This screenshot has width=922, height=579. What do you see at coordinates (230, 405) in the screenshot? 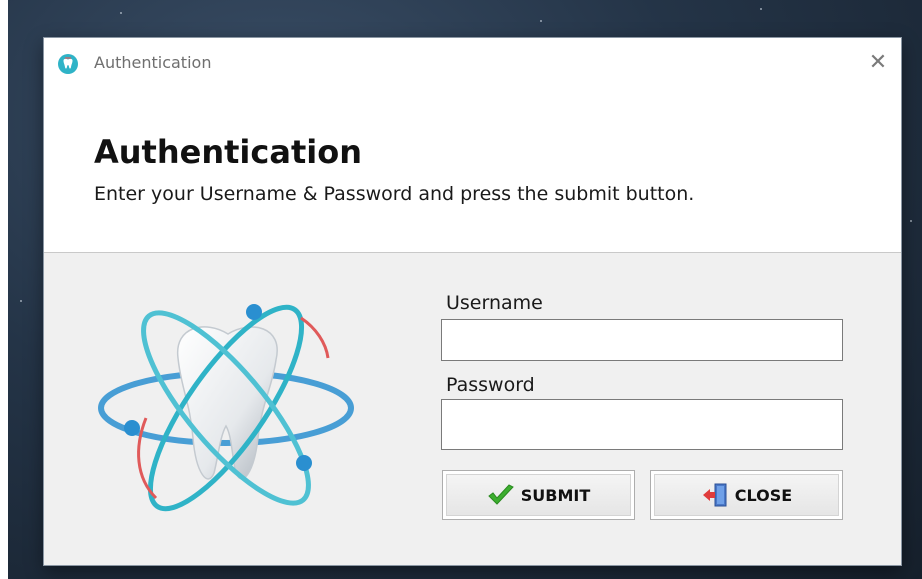
I see `tooth-atom-logo-icon` at bounding box center [230, 405].